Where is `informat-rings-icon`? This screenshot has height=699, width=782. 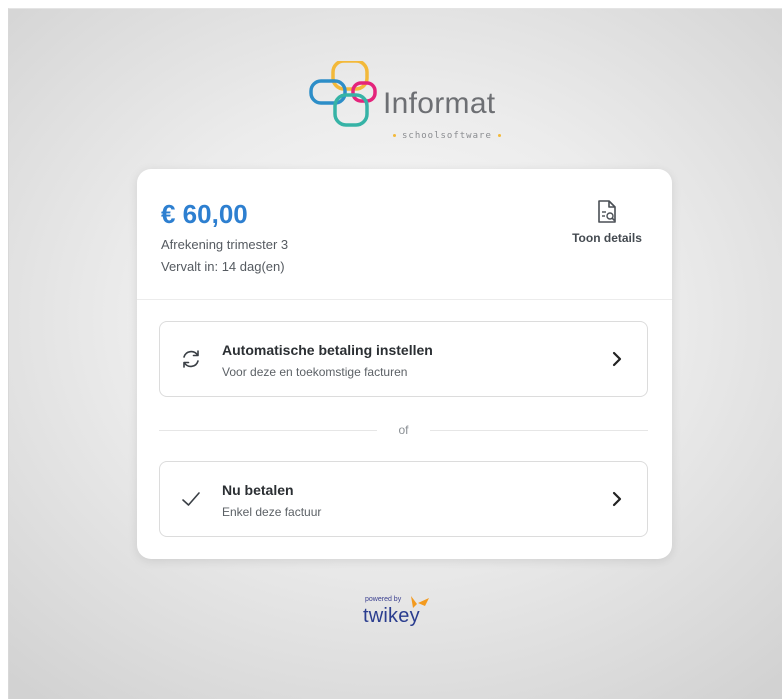
informat-rings-icon is located at coordinates (343, 94).